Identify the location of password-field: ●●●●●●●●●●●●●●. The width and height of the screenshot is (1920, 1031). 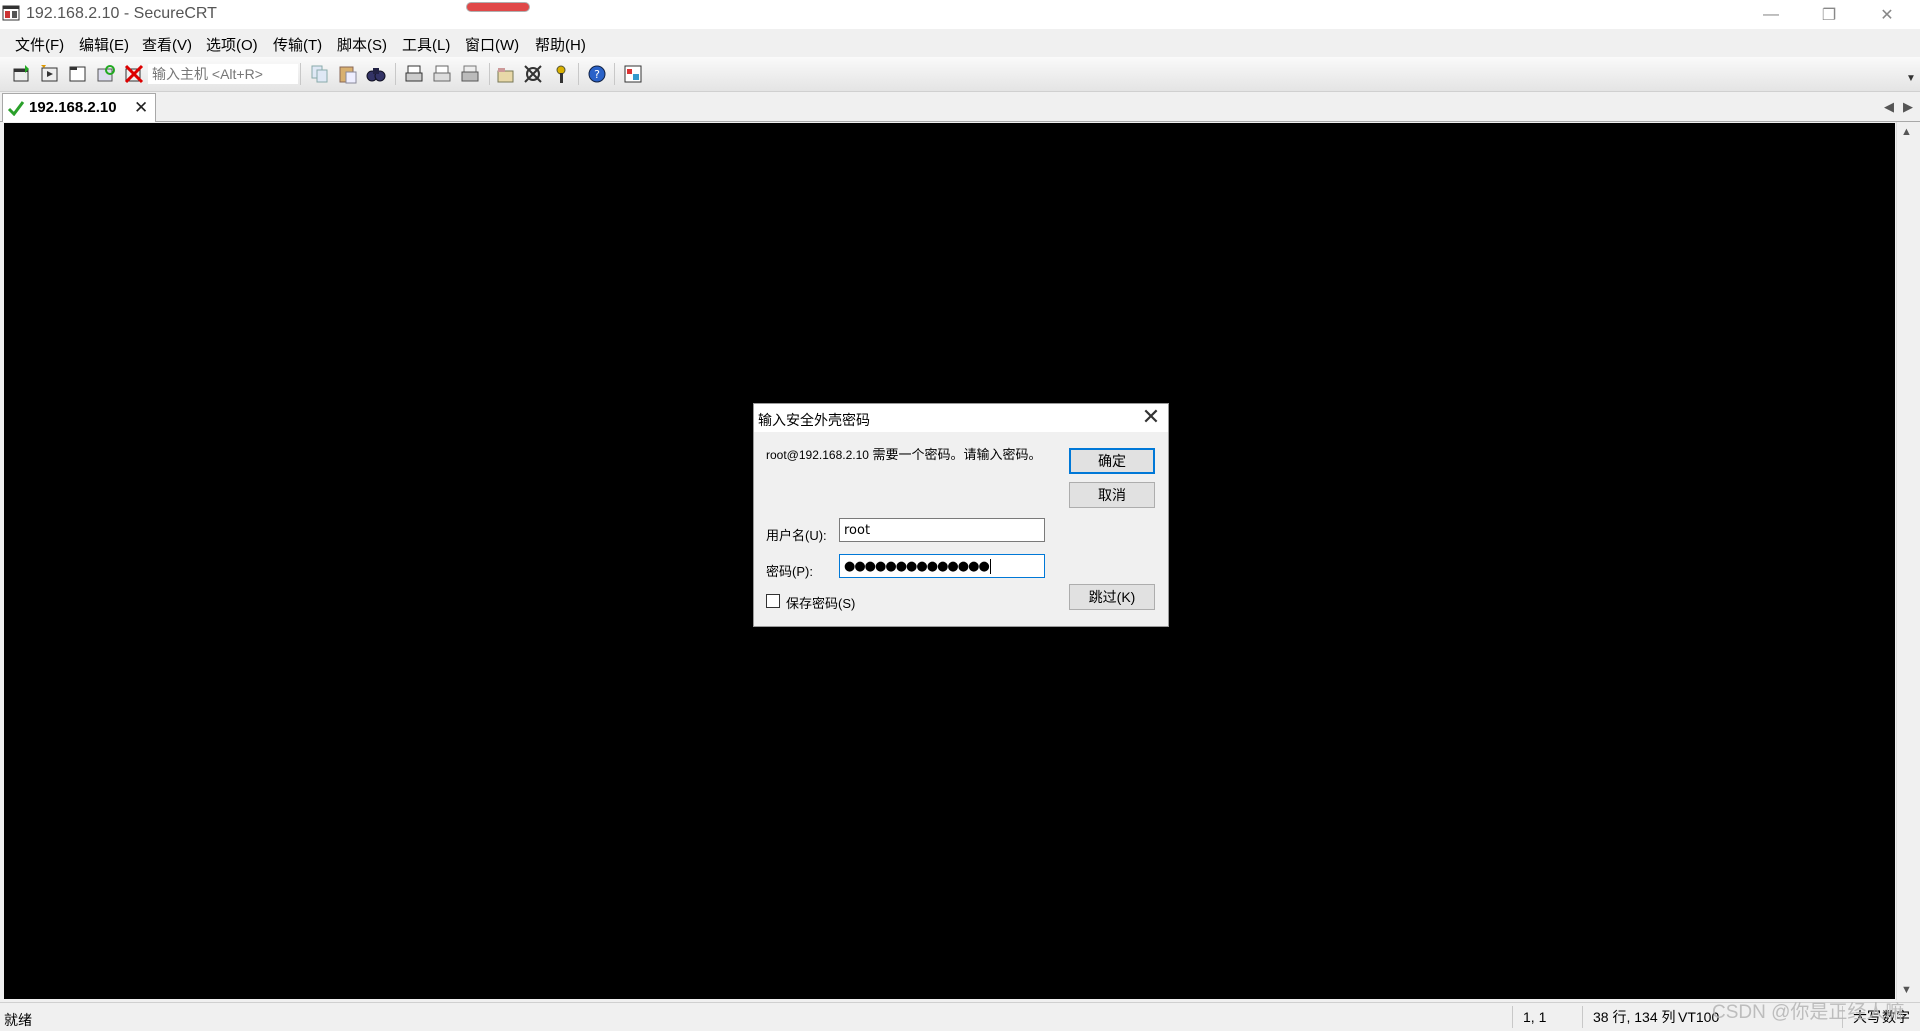
(942, 566).